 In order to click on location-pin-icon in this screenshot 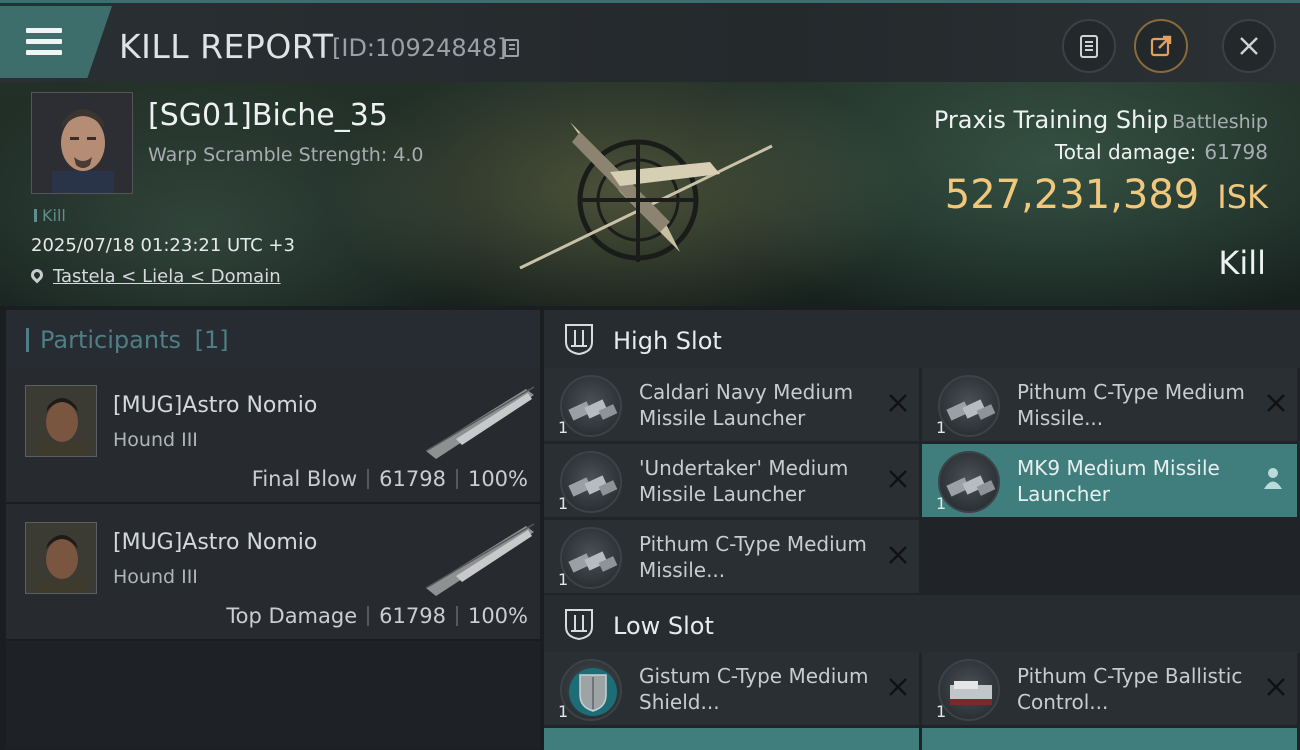, I will do `click(37, 275)`.